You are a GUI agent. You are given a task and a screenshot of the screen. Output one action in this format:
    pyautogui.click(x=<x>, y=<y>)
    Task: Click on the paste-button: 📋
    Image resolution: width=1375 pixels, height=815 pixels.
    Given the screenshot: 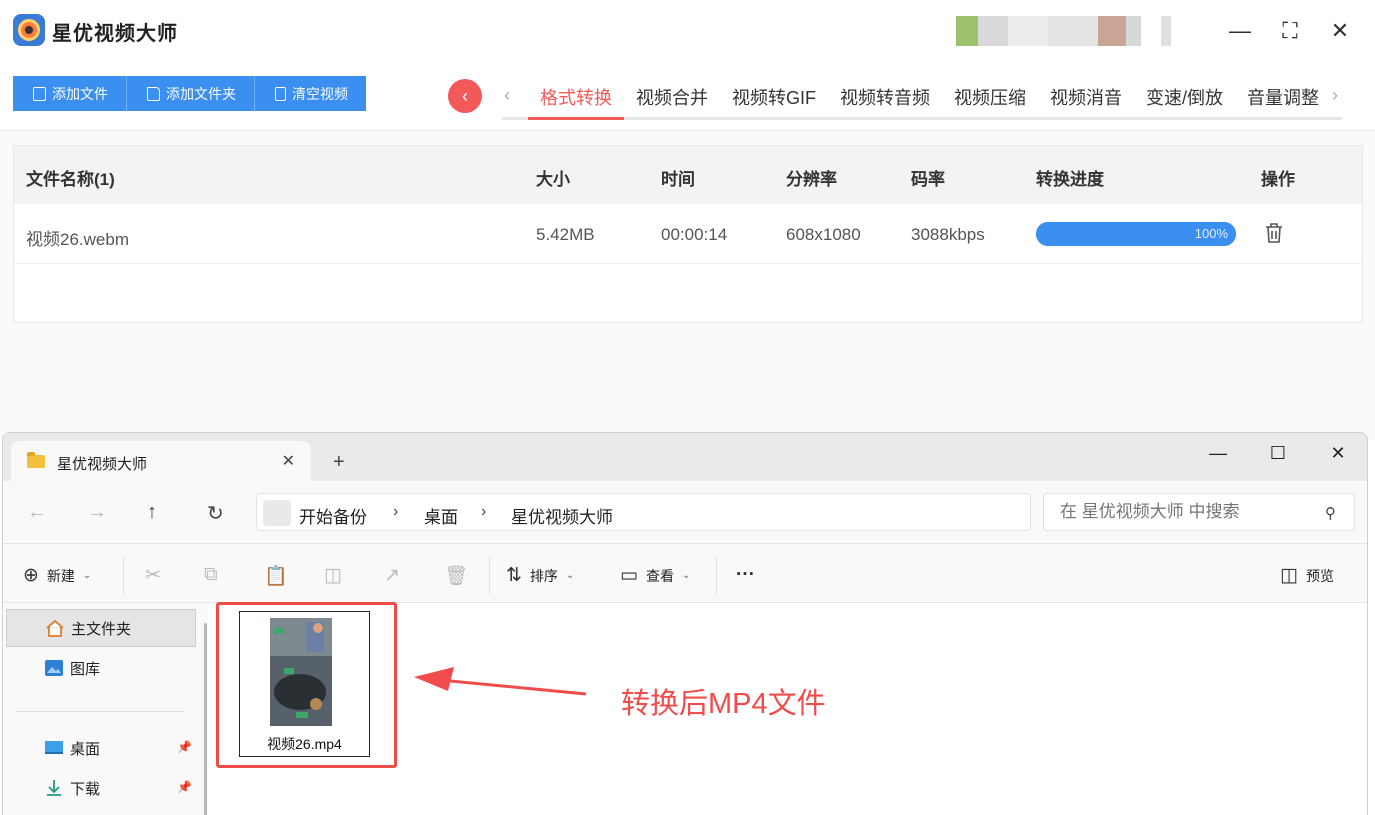 What is the action you would take?
    pyautogui.click(x=276, y=576)
    